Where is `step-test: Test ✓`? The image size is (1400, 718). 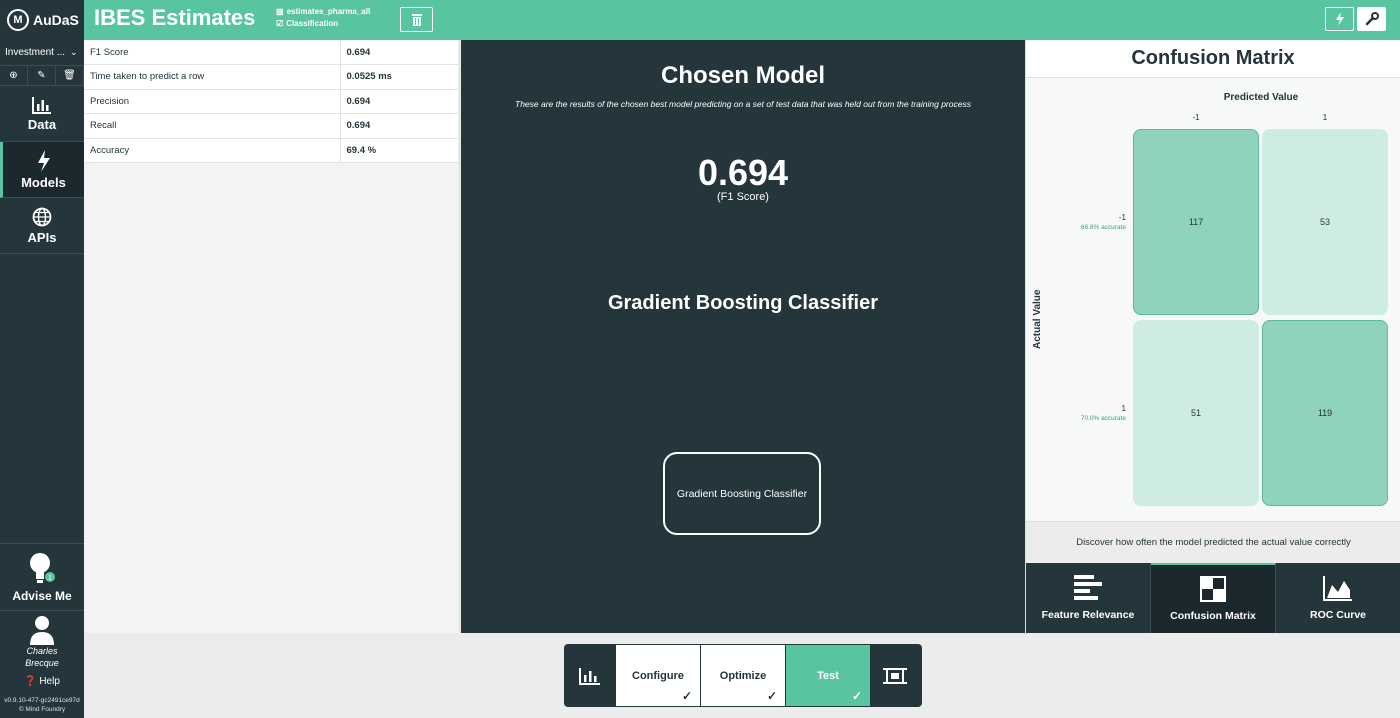 step-test: Test ✓ is located at coordinates (828, 675).